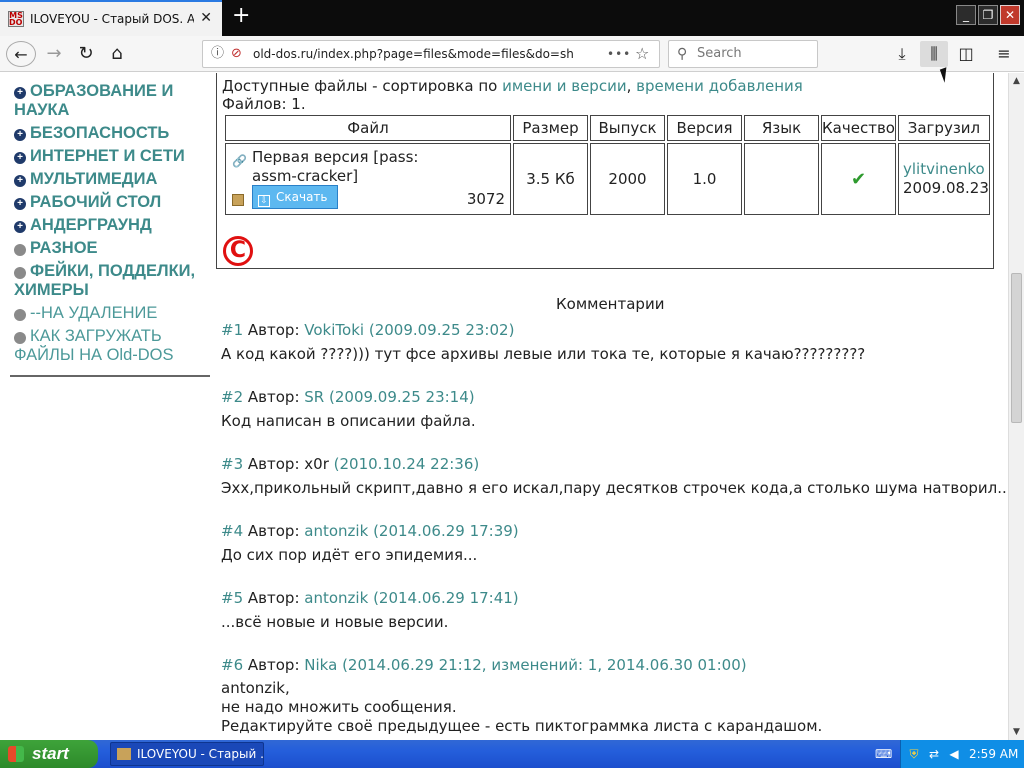 The height and width of the screenshot is (768, 1024). I want to click on comment-anchor: #3, so click(232, 464).